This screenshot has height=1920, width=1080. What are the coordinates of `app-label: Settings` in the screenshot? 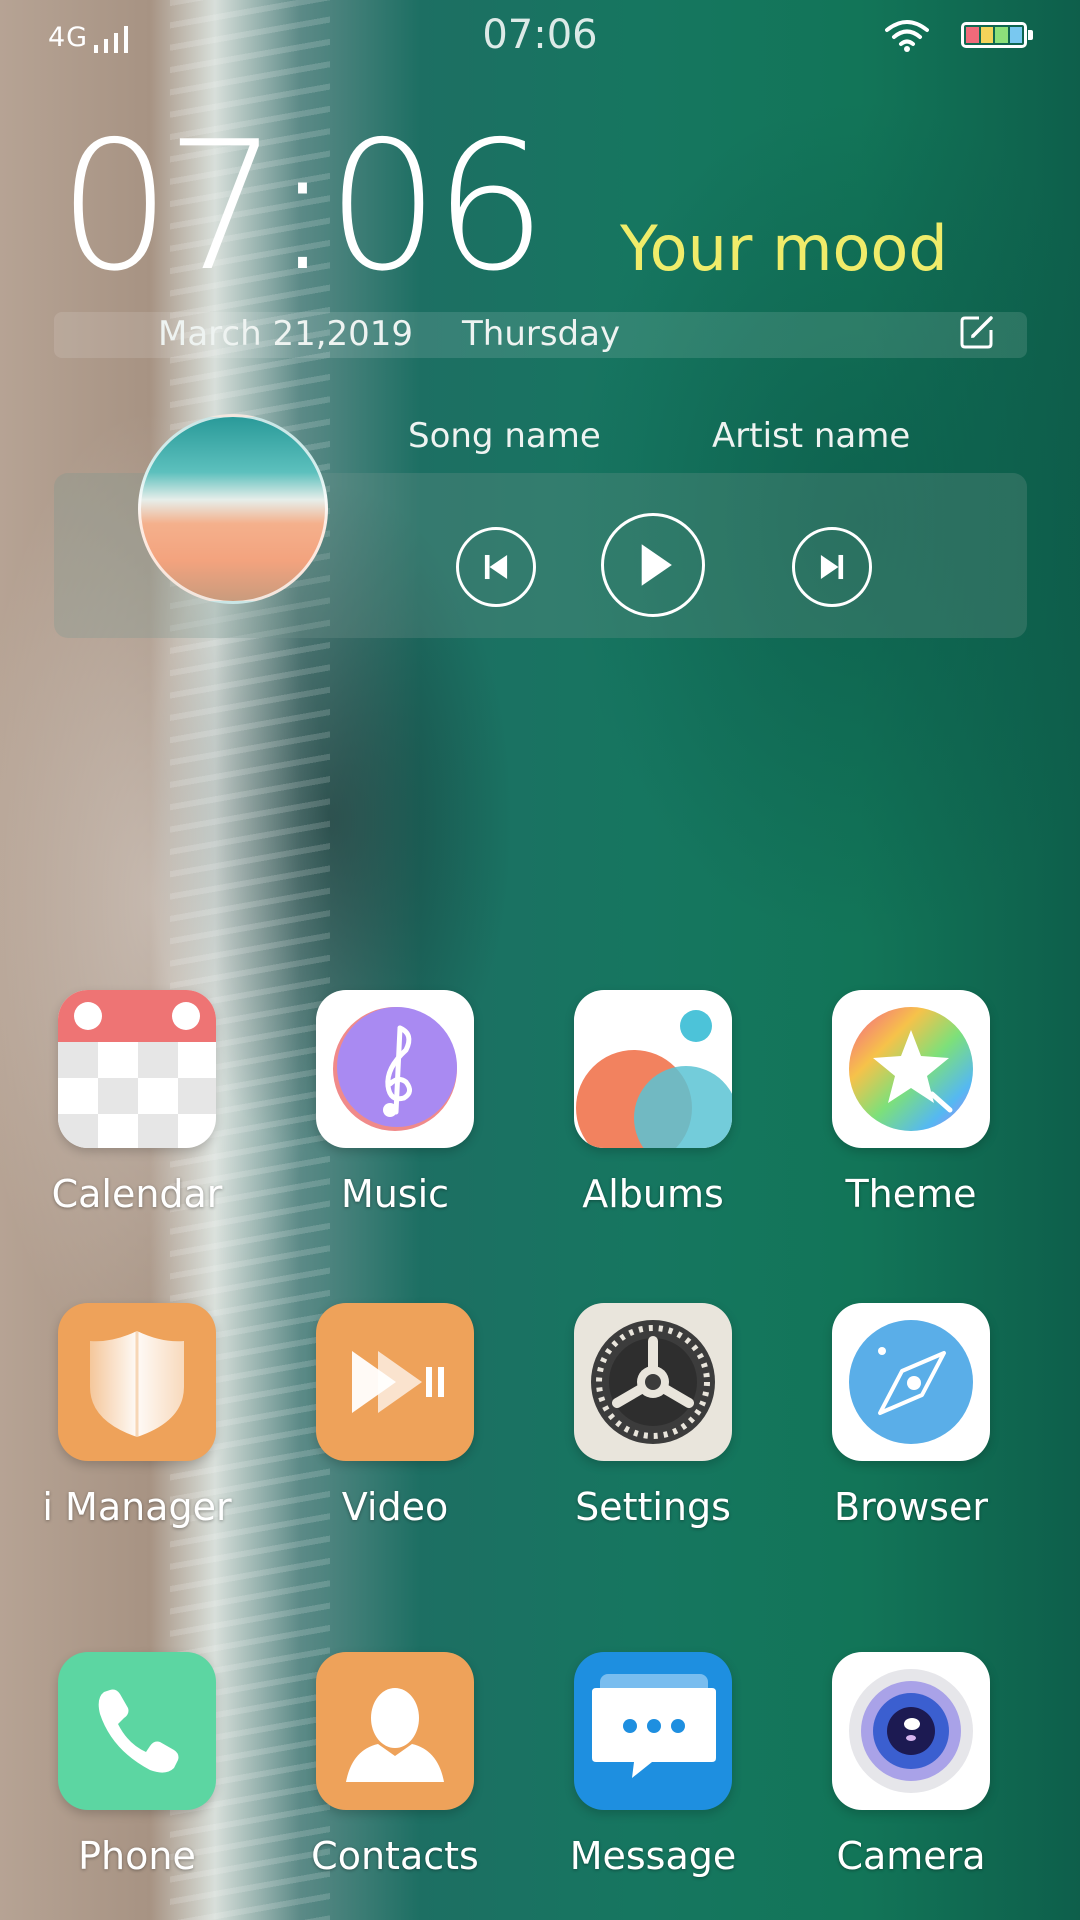 It's located at (653, 1507).